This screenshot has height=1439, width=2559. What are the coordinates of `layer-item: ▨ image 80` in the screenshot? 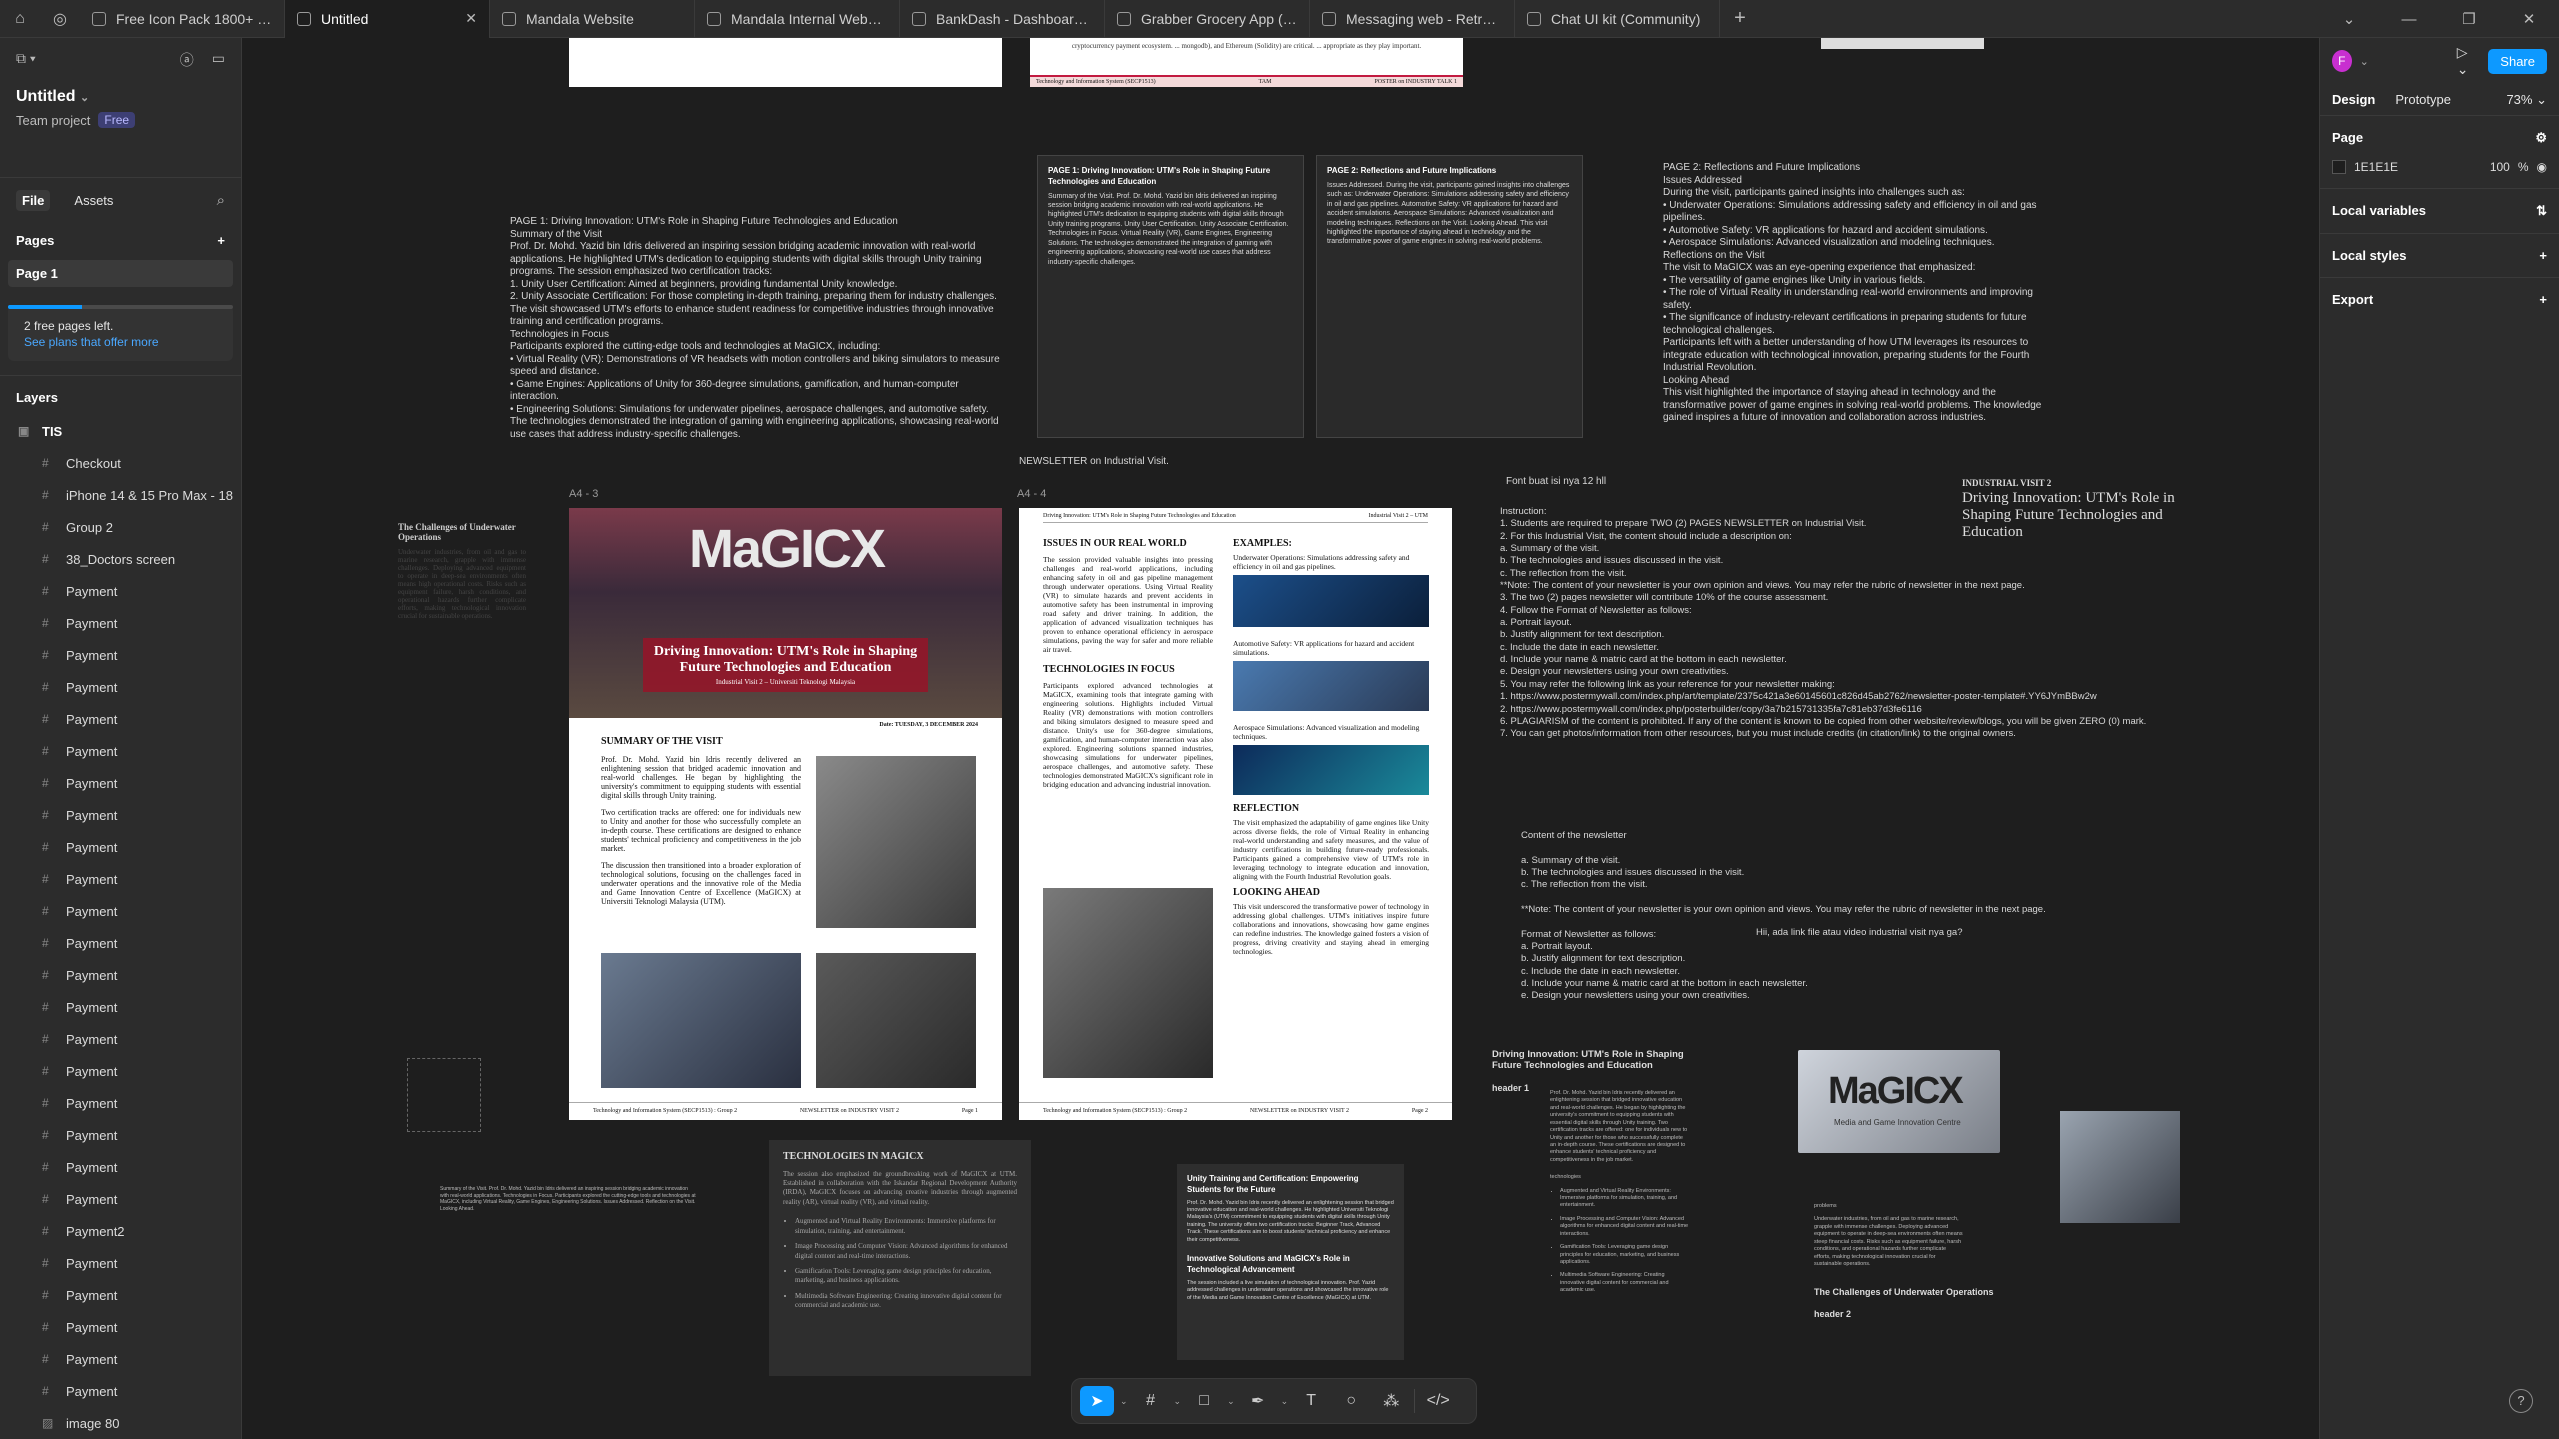 It's located at (120, 1423).